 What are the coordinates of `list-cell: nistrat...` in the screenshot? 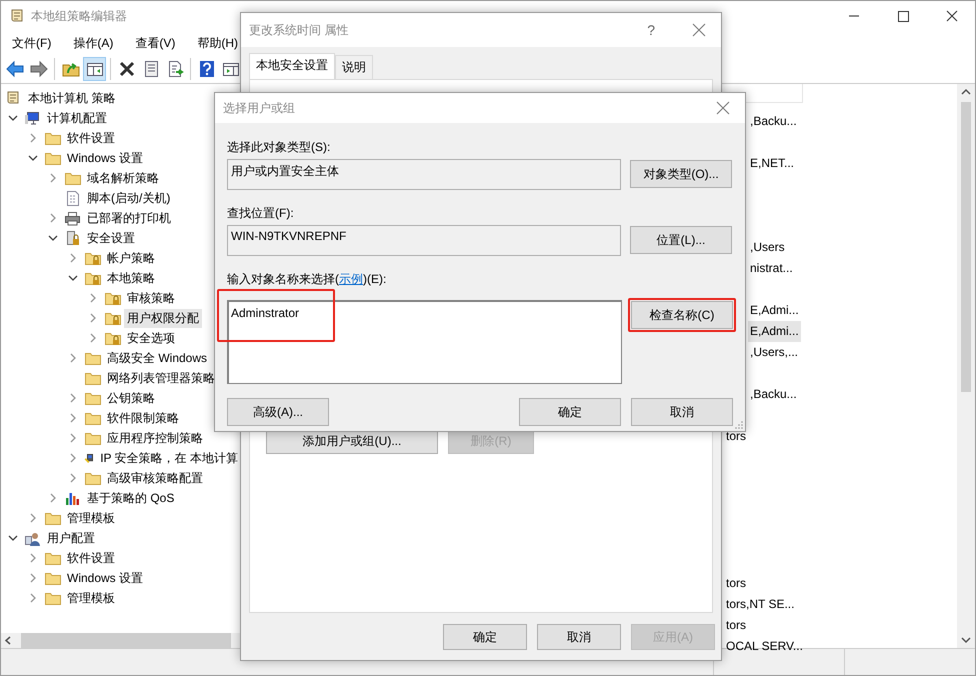 It's located at (771, 268).